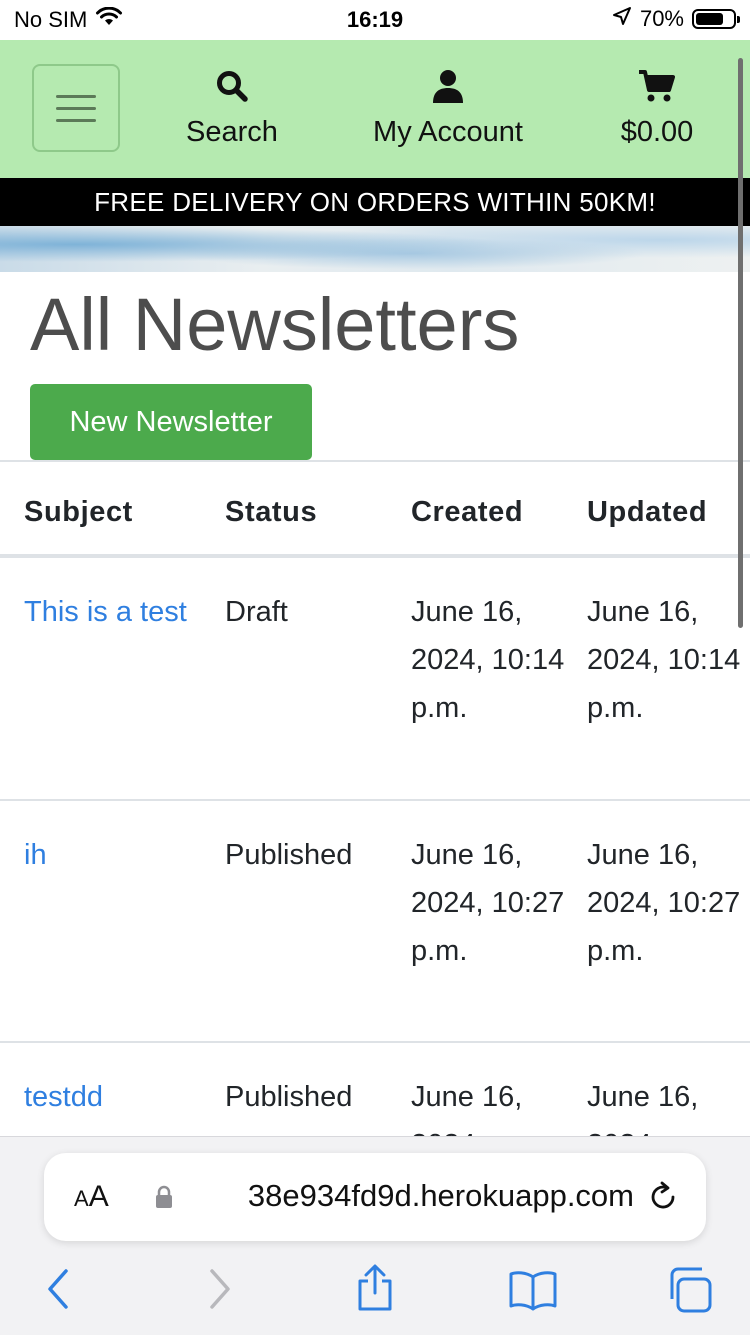 The image size is (750, 1335). What do you see at coordinates (716, 19) in the screenshot?
I see `battery-icon` at bounding box center [716, 19].